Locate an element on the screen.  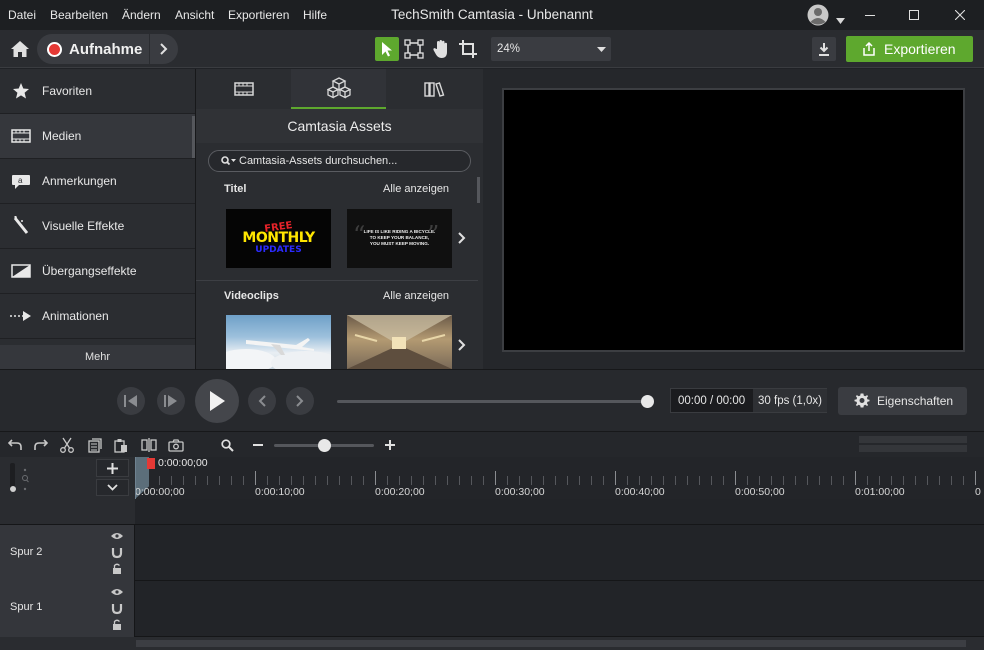
track-height-handle is located at coordinates (13, 489).